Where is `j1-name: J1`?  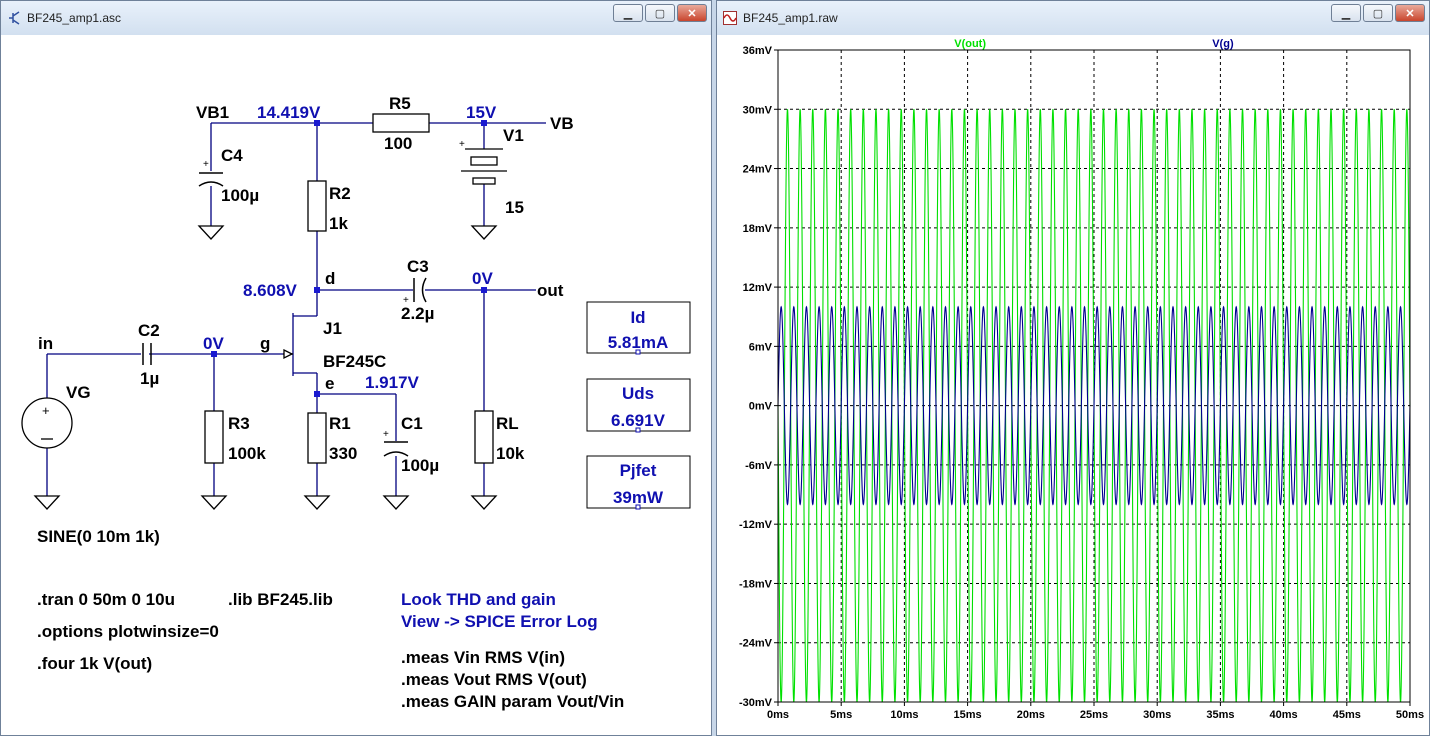
j1-name: J1 is located at coordinates (332, 328).